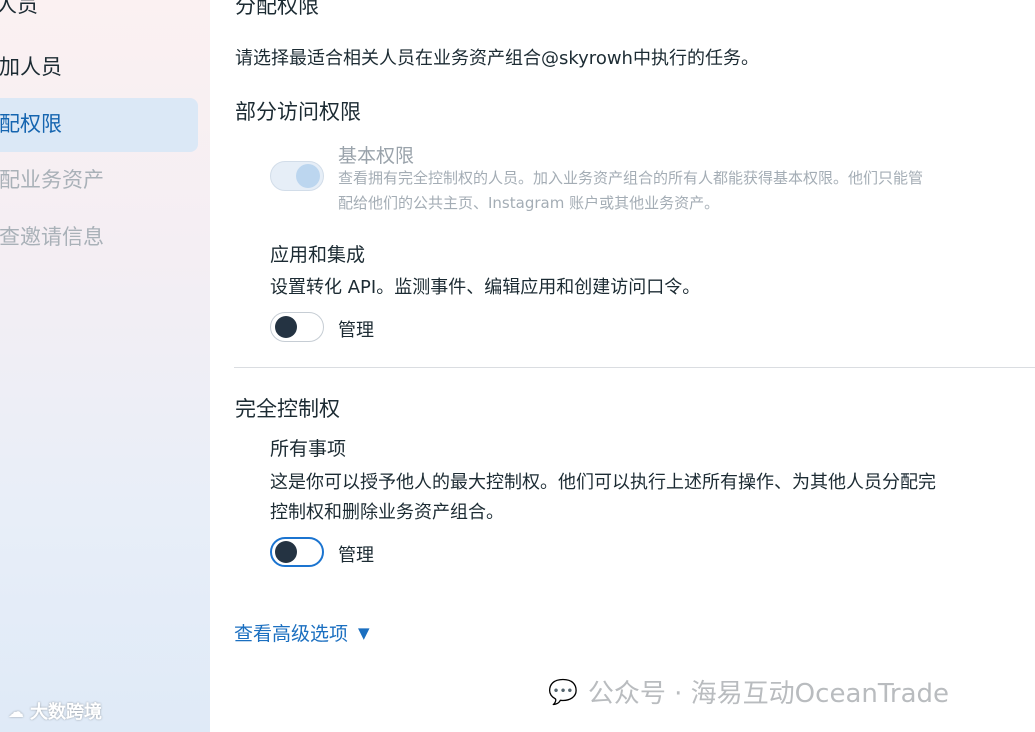 The height and width of the screenshot is (732, 1035). I want to click on full-control-manage-toggle, so click(297, 552).